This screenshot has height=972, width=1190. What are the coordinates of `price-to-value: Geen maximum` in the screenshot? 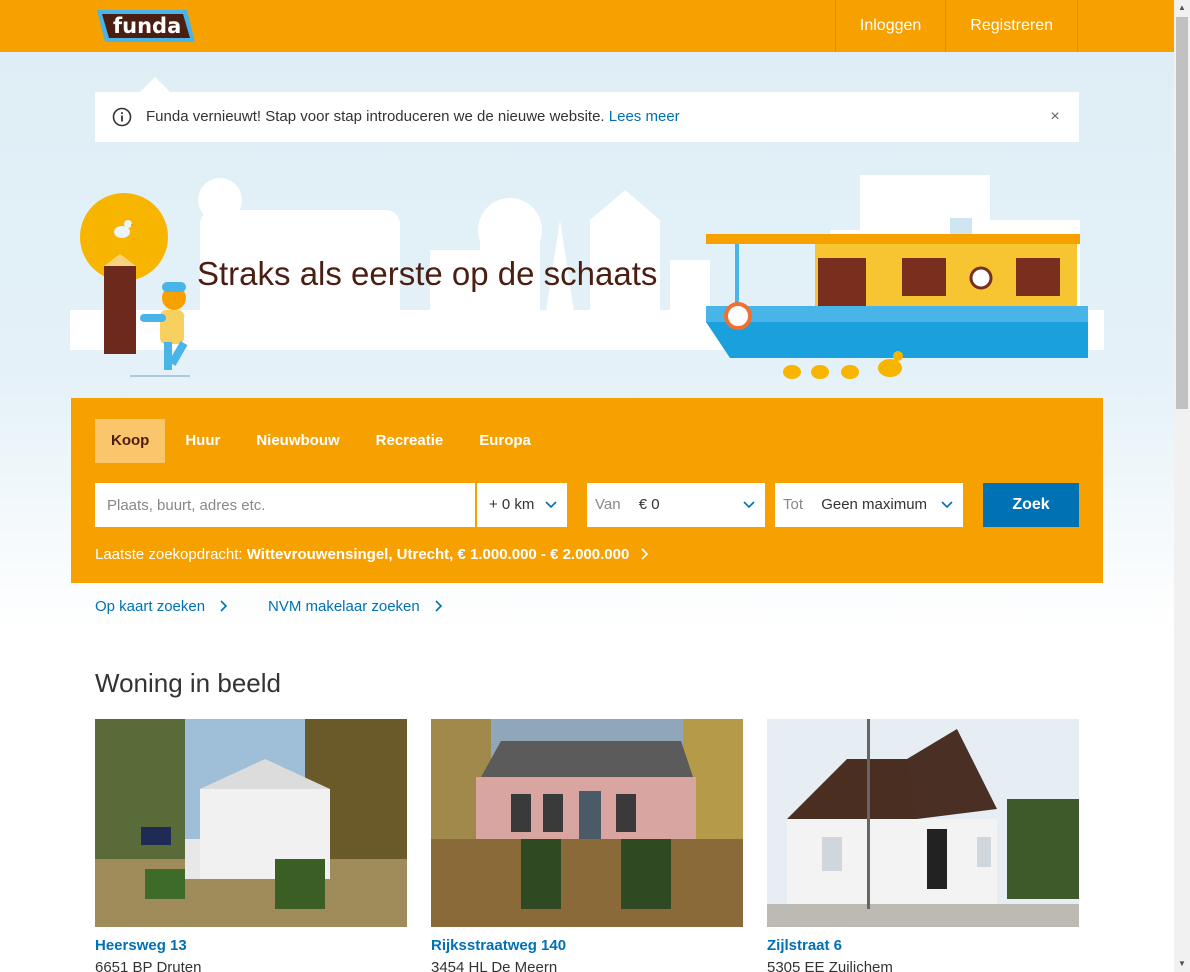 It's located at (874, 504).